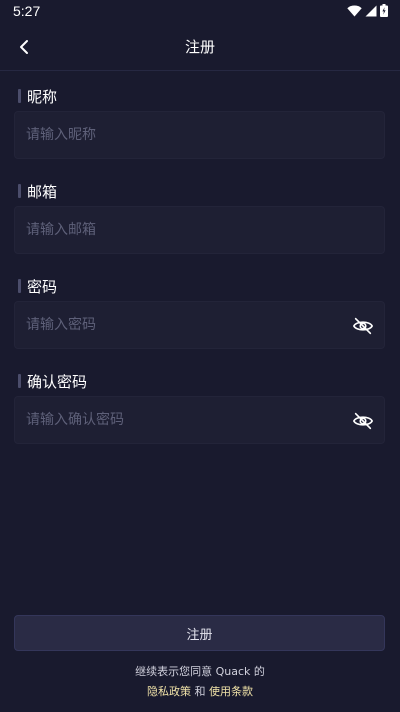 The height and width of the screenshot is (712, 400). Describe the element at coordinates (200, 671) in the screenshot. I see `agreement-text: 继续表示您同意 Quack 的` at that location.